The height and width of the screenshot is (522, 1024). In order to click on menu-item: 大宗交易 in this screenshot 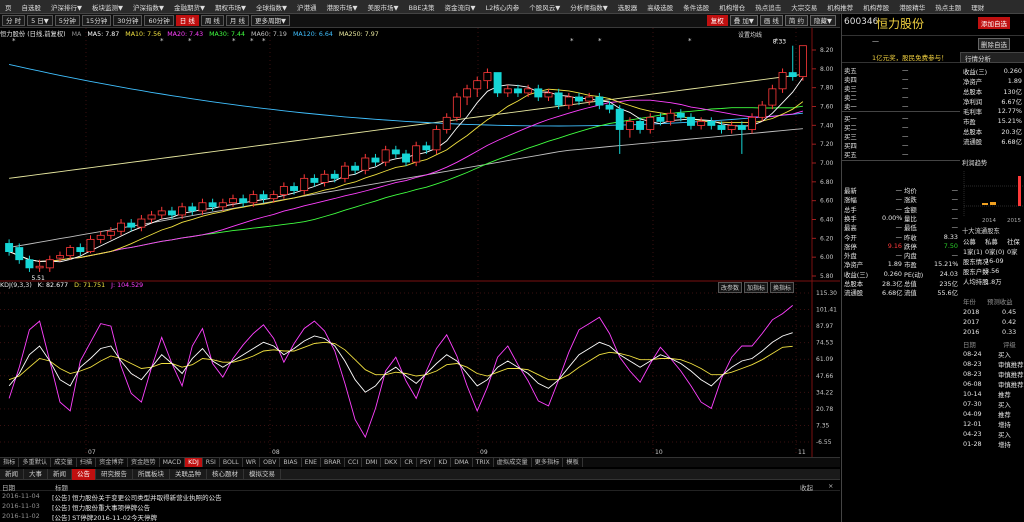, I will do `click(804, 7)`.